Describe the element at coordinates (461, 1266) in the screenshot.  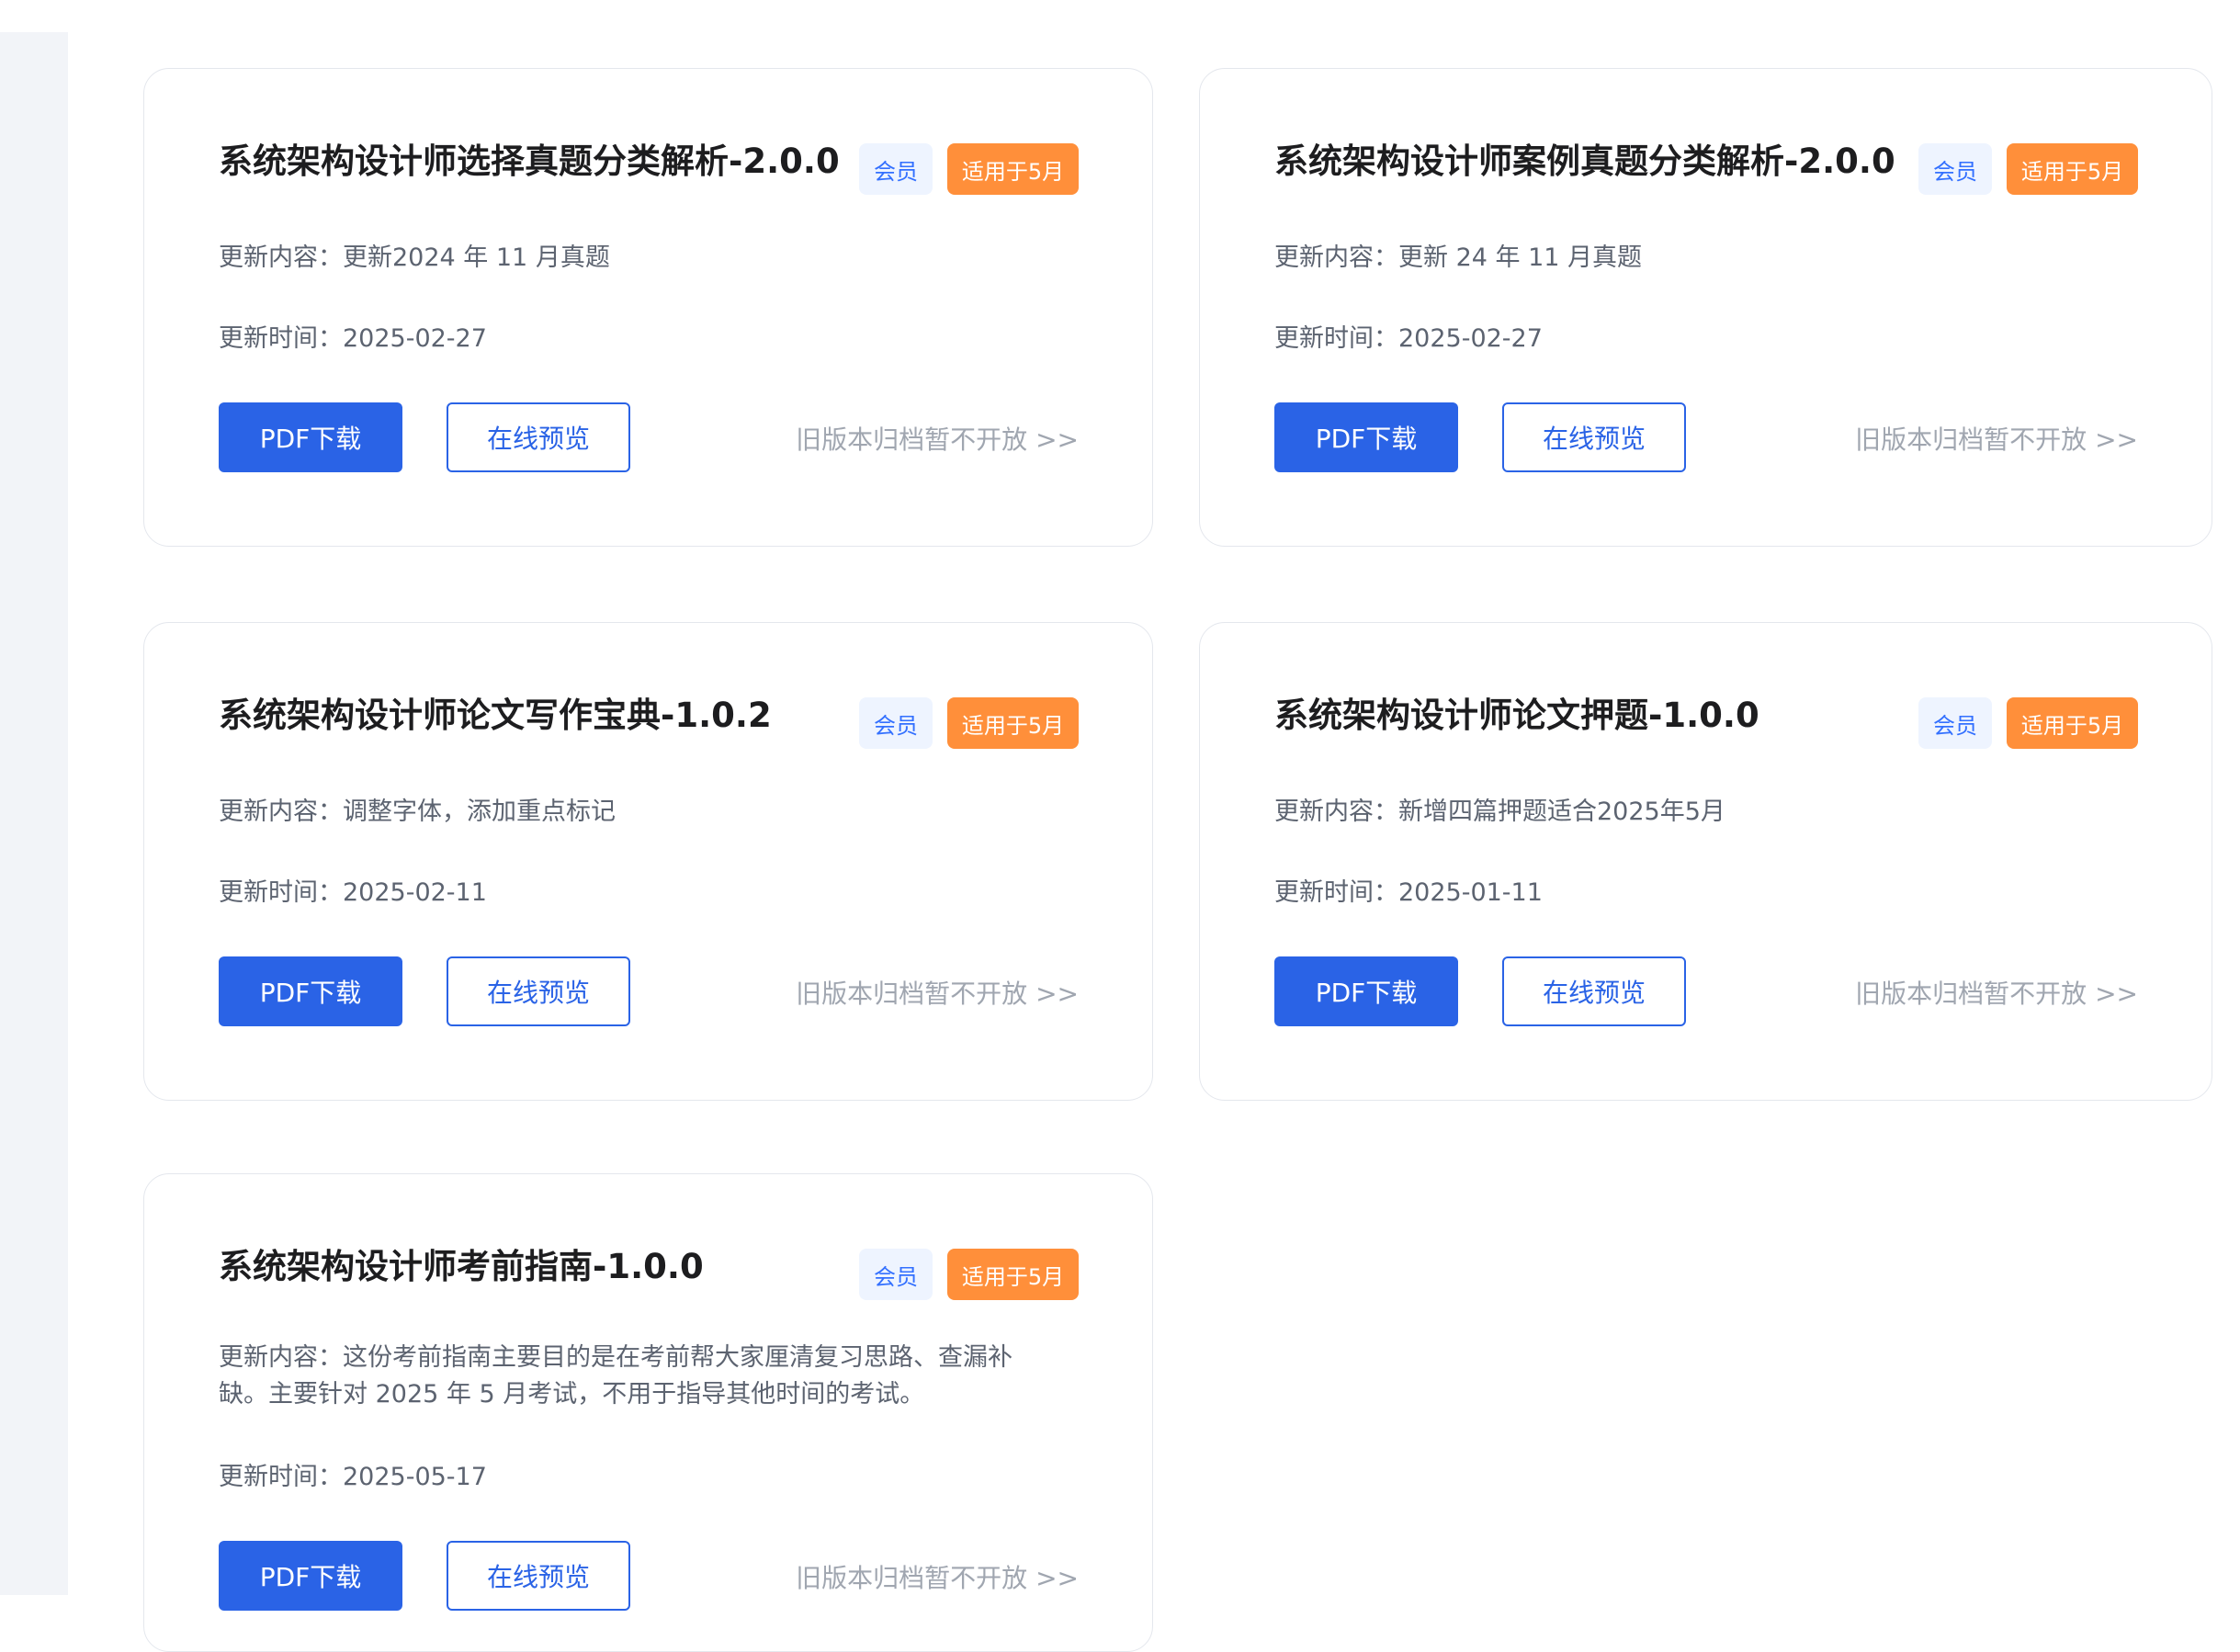
I see `card-title: 系统架构设计师考前指南-1.0.0` at that location.